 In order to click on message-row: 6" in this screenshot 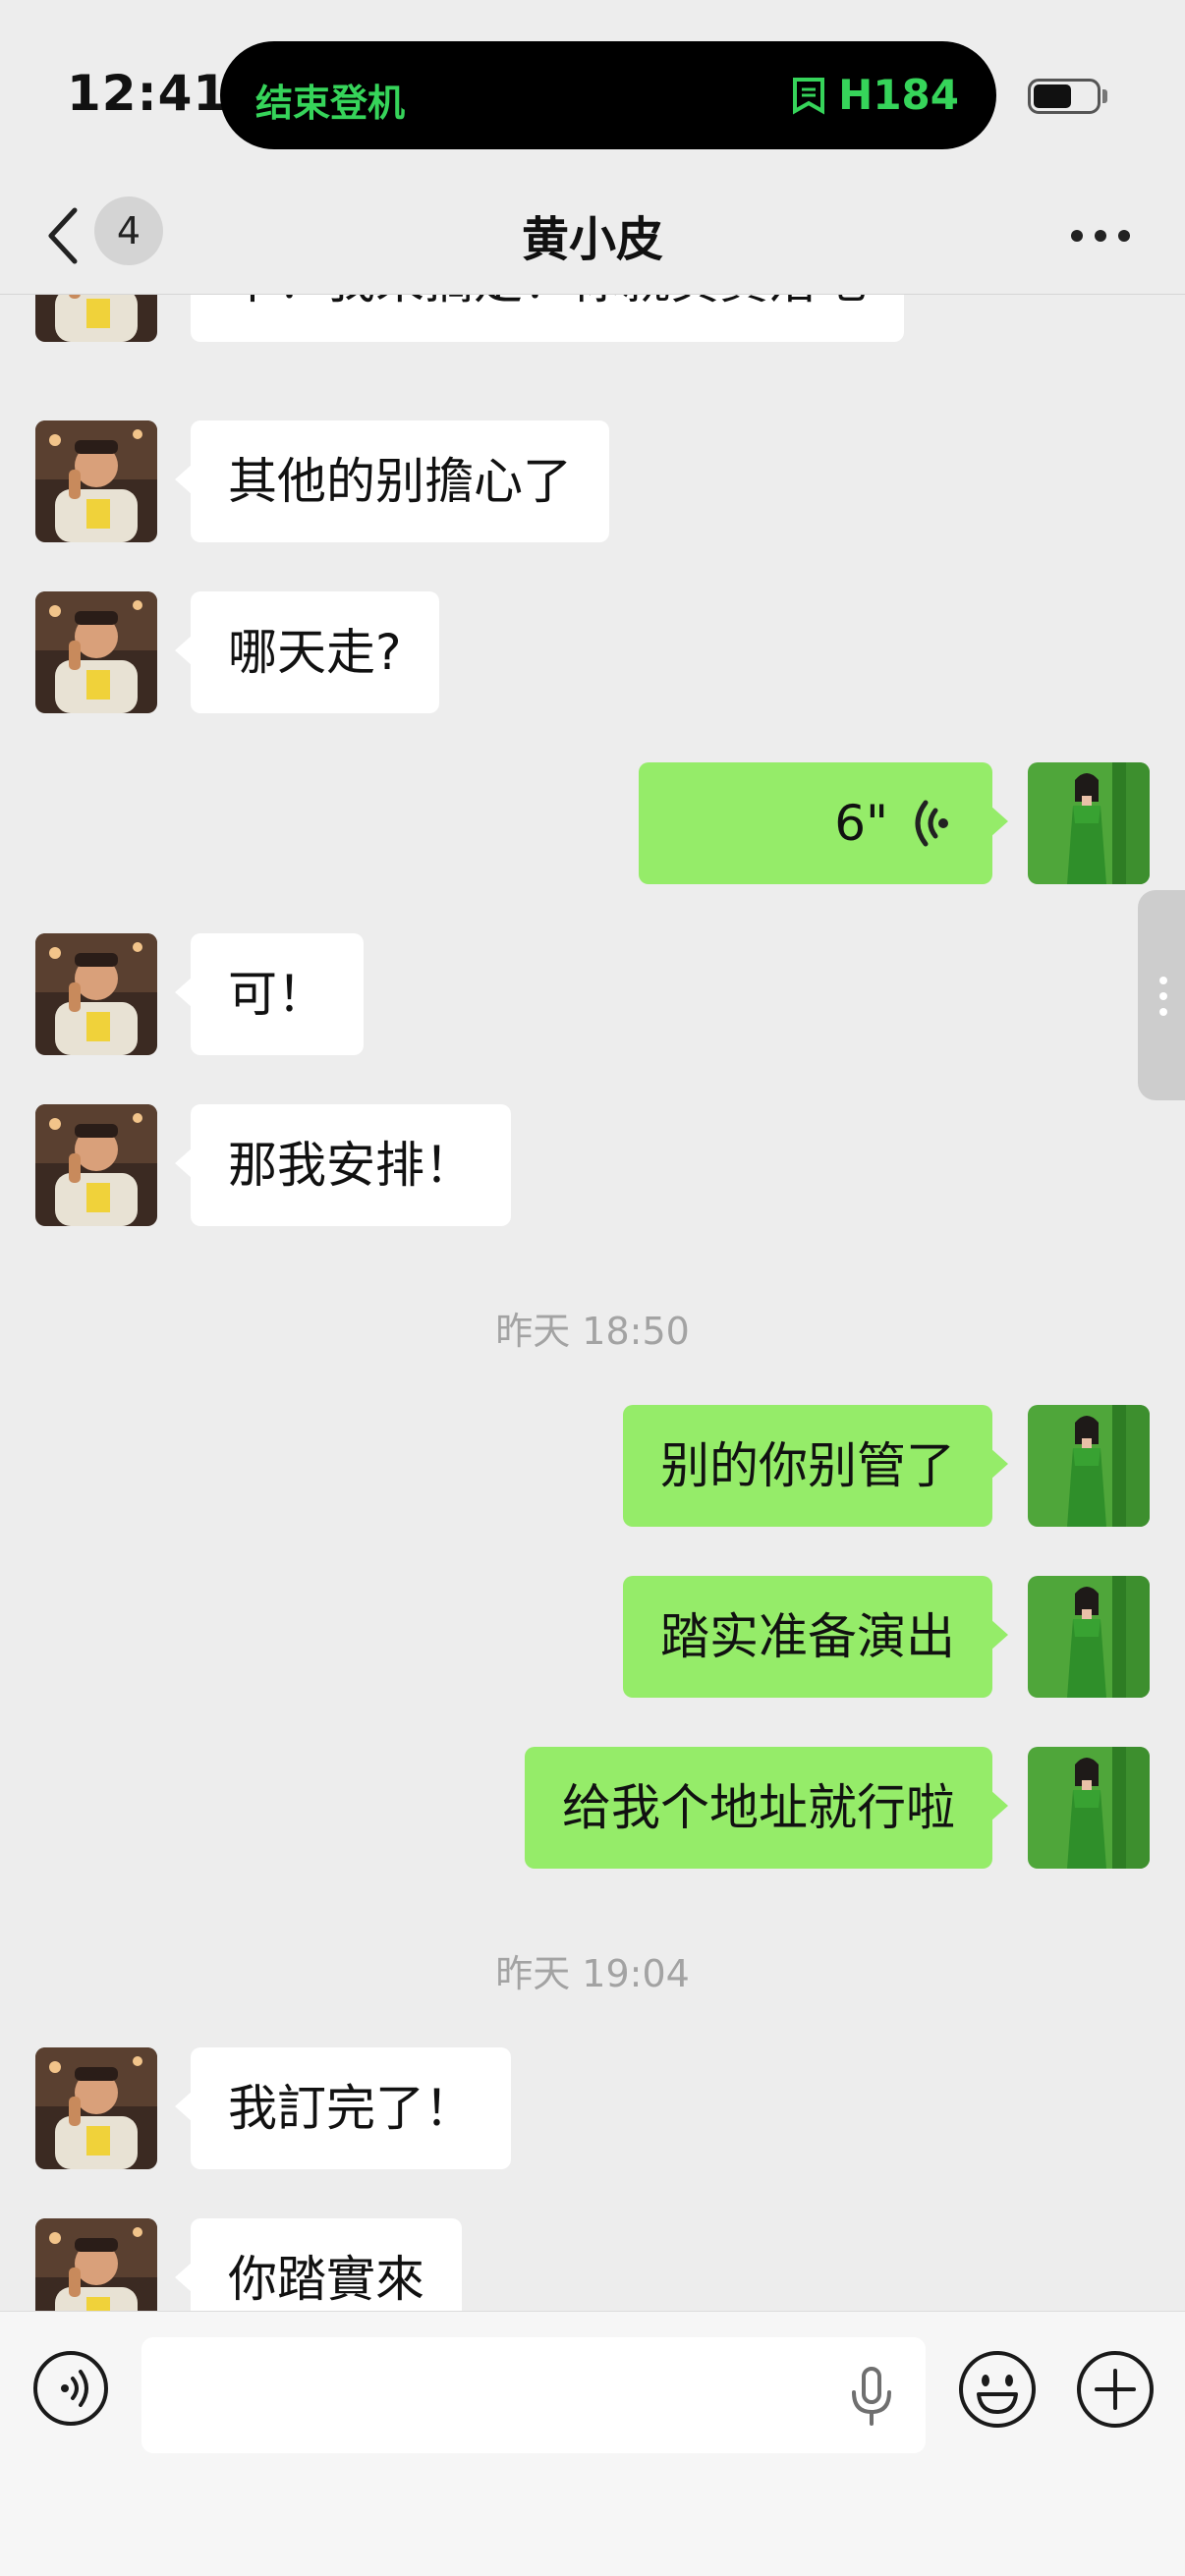, I will do `click(592, 823)`.